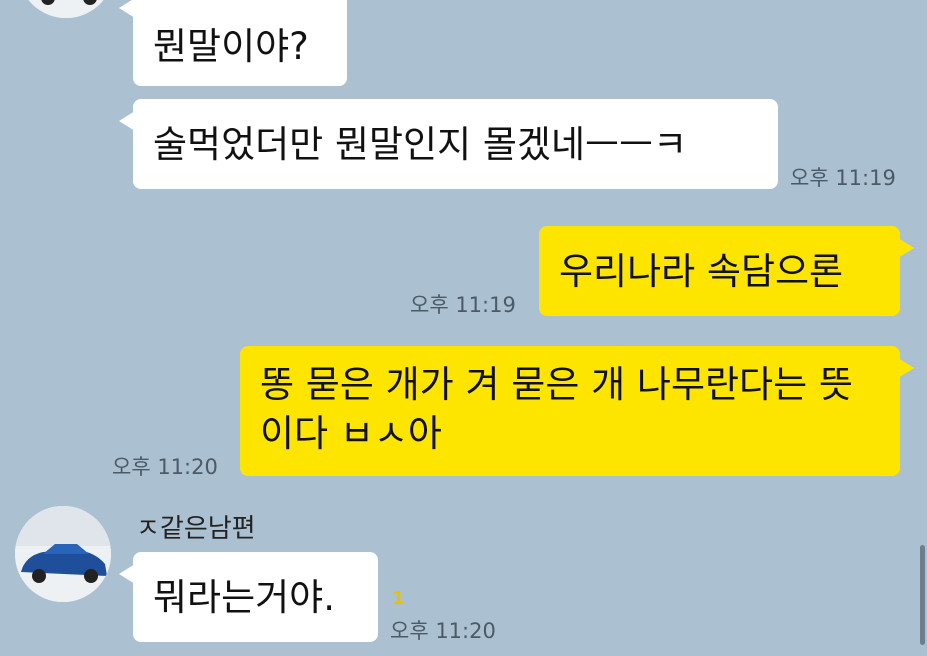 This screenshot has width=927, height=656. I want to click on message-text: 술먹었더만 뭔말인지 몰겠네ㅡㅡㅋ, so click(420, 144).